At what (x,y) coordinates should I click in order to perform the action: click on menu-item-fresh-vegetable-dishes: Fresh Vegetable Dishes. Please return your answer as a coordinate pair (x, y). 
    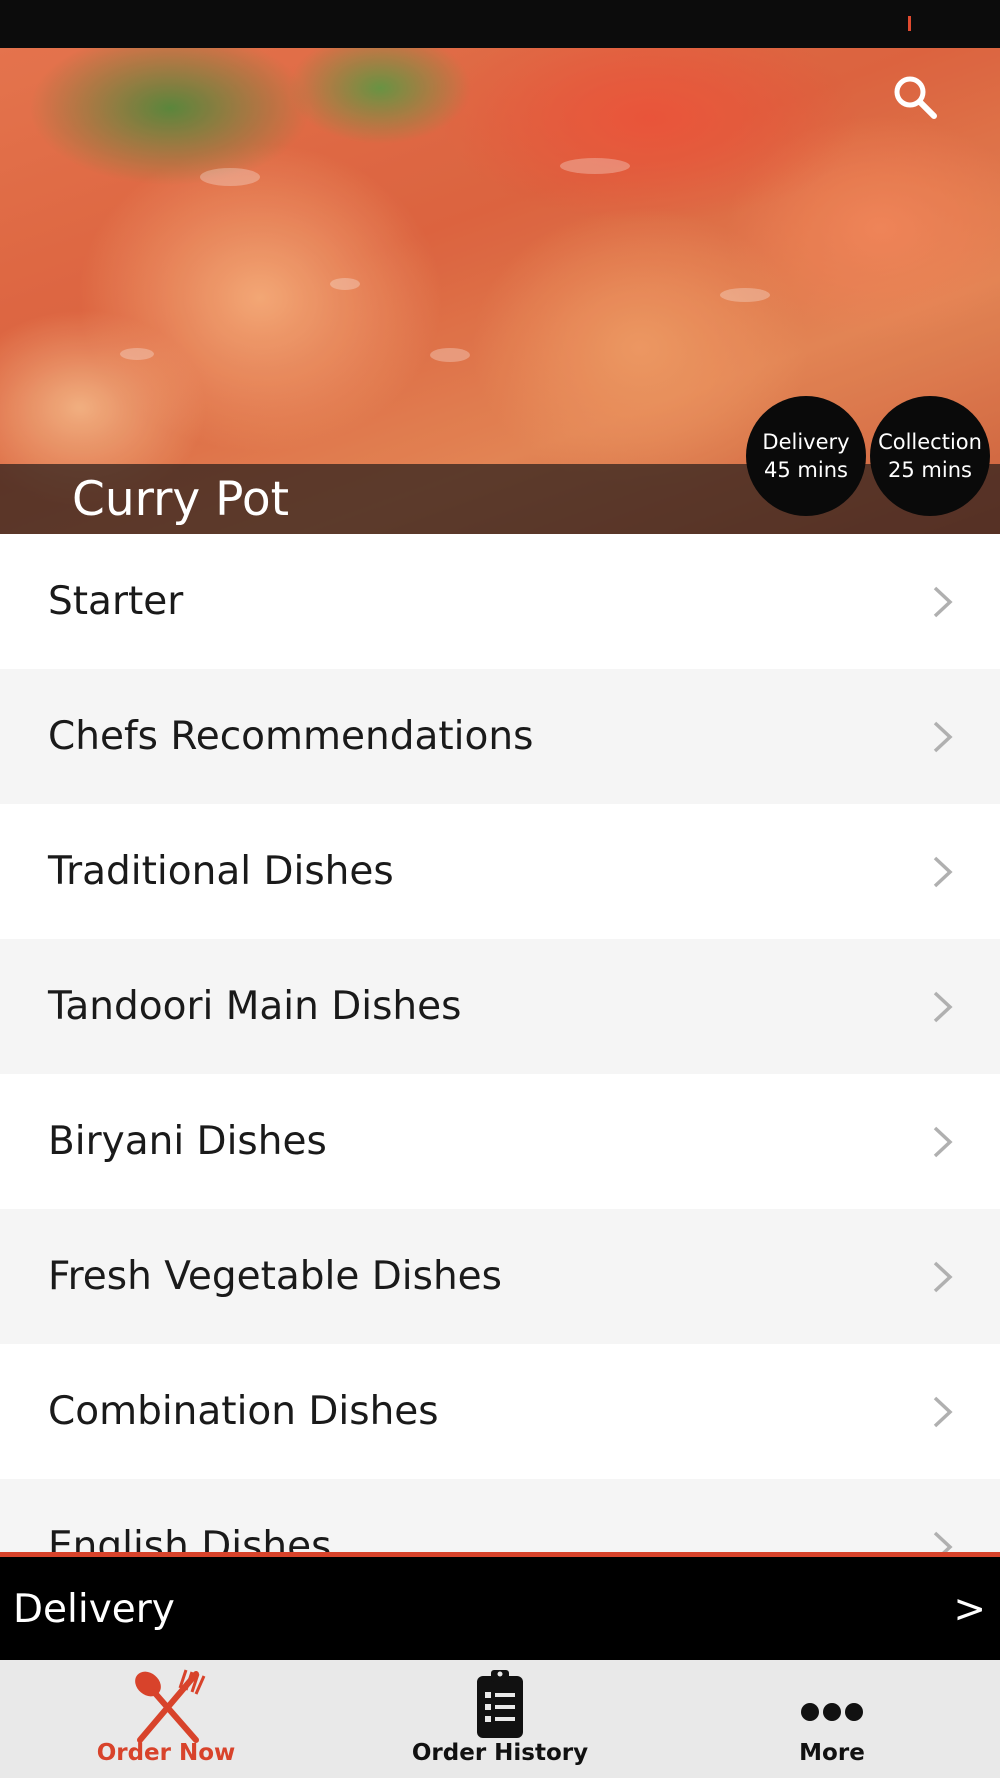
    Looking at the image, I should click on (500, 1276).